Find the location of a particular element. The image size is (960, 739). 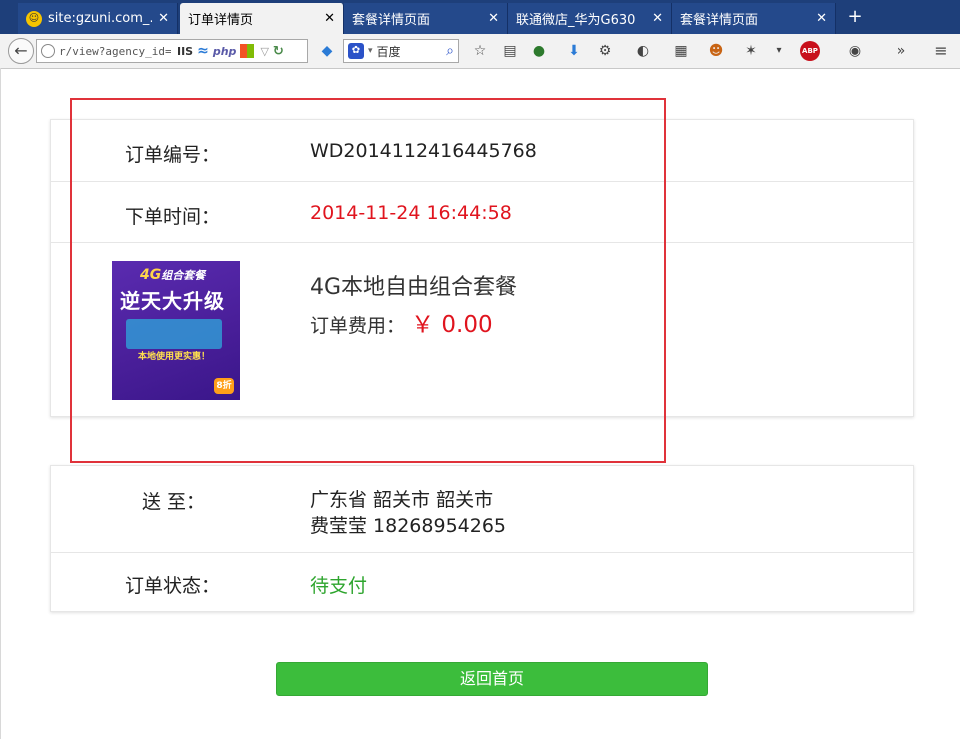

tab-package-detail-2: 套餐详情页面 ✕ is located at coordinates (754, 18).